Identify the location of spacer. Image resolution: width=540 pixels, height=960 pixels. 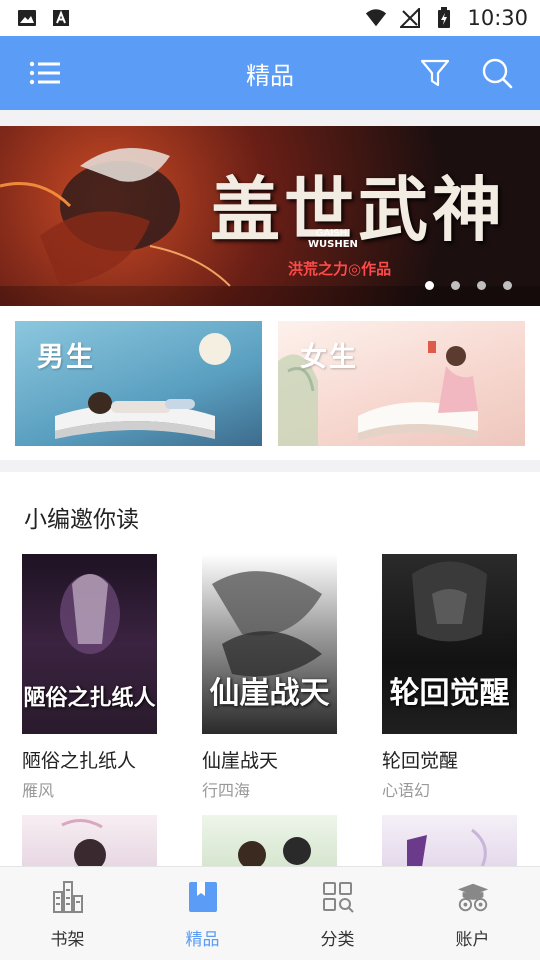
(270, 118).